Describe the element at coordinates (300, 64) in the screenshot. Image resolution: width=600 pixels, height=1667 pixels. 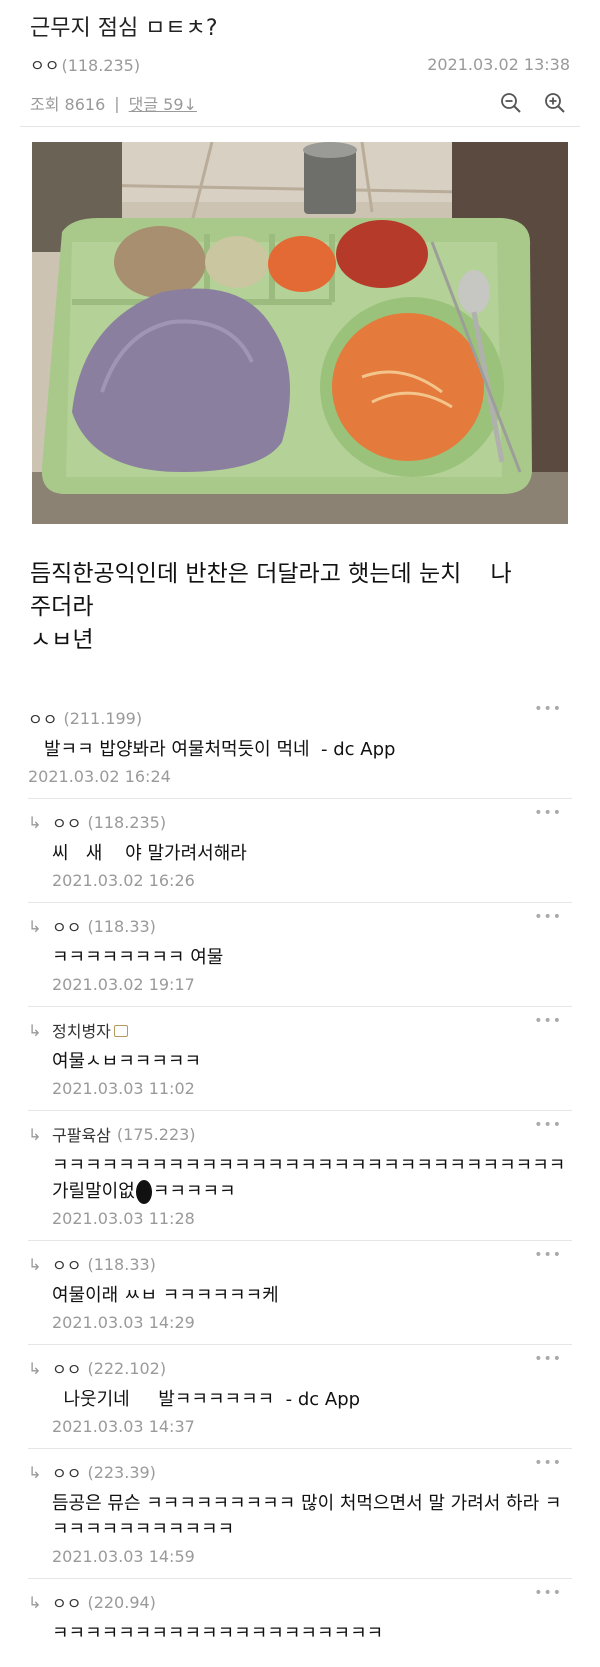
I see `post-meta: ㅇㅇ (118.235) 2021.03.02 13:38` at that location.